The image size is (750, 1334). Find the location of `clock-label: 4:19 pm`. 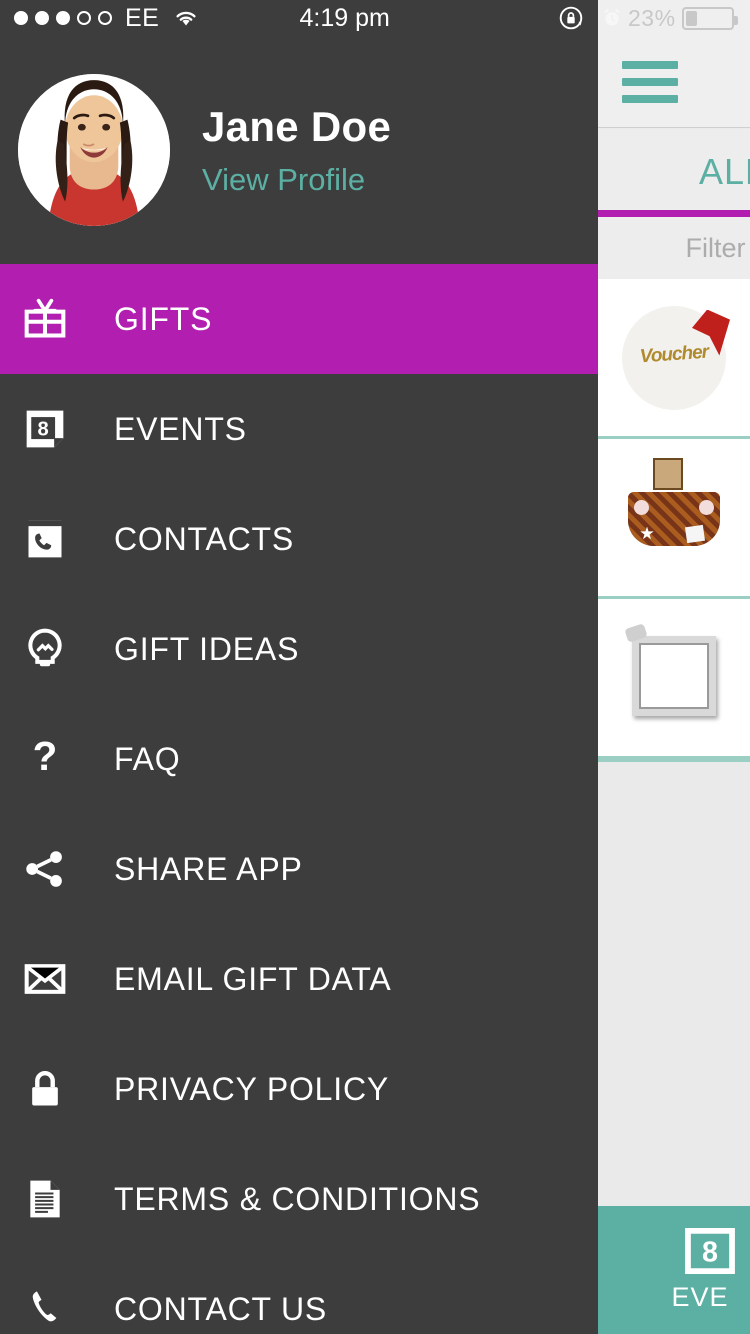

clock-label: 4:19 pm is located at coordinates (344, 17).